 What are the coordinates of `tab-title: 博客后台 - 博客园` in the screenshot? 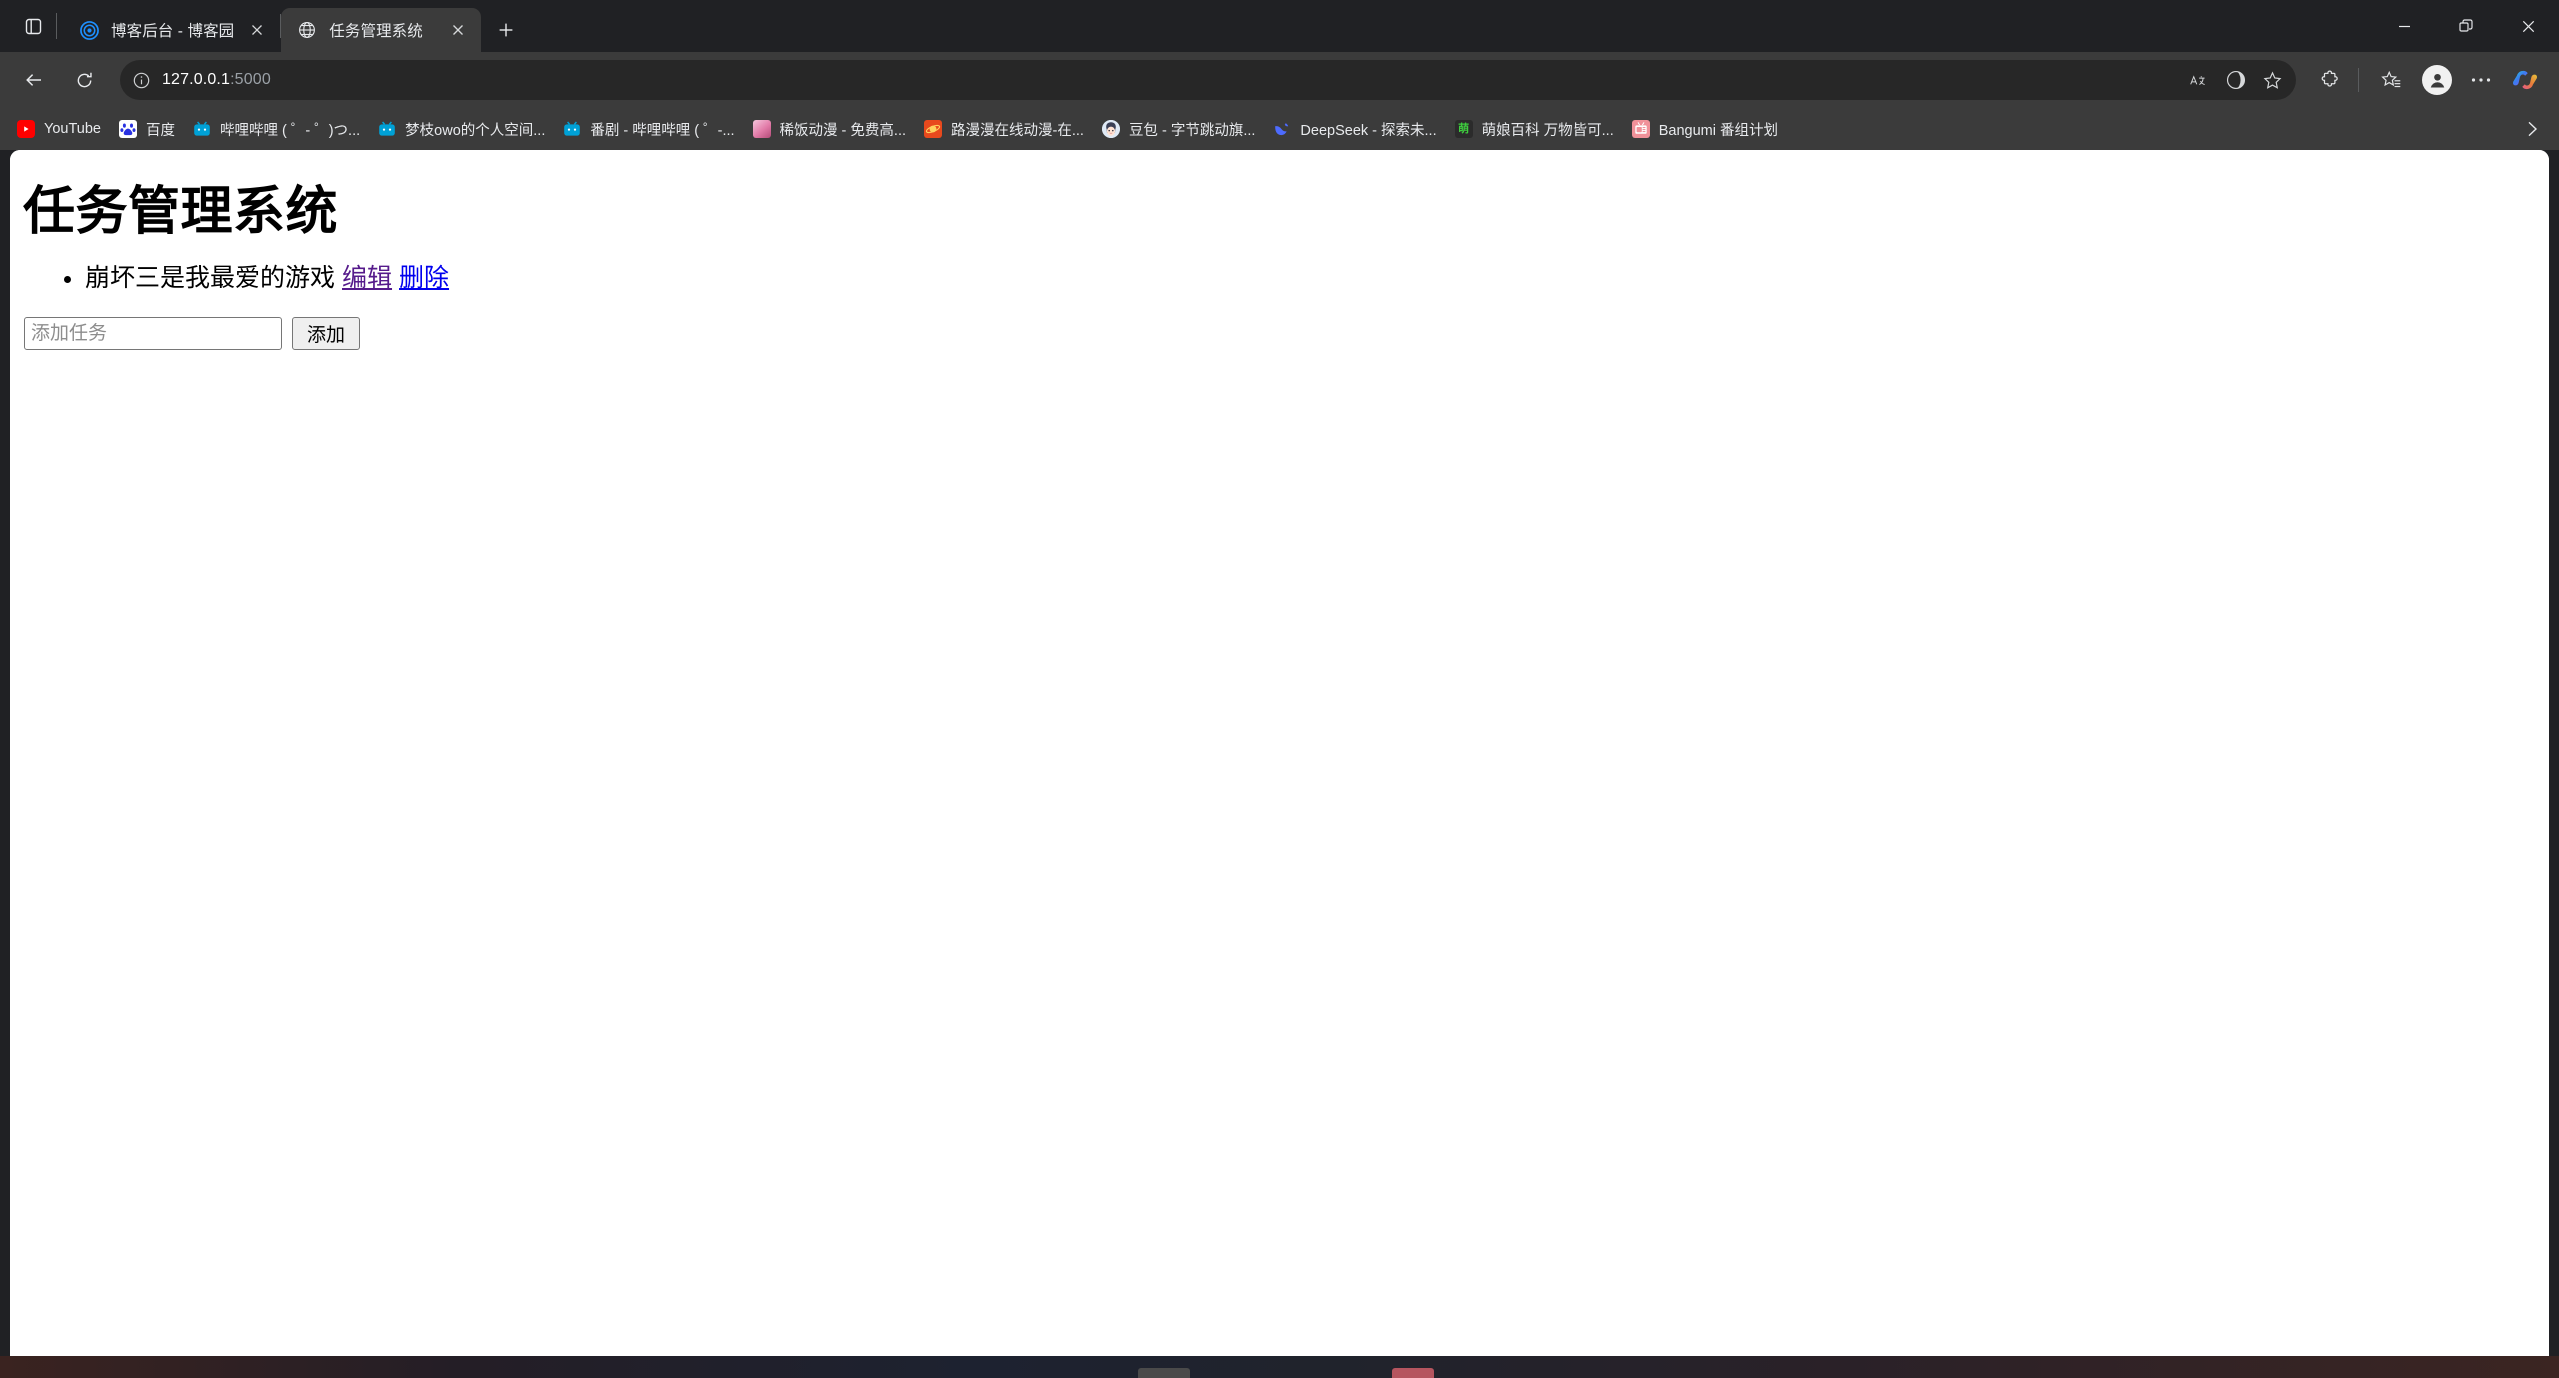 It's located at (173, 31).